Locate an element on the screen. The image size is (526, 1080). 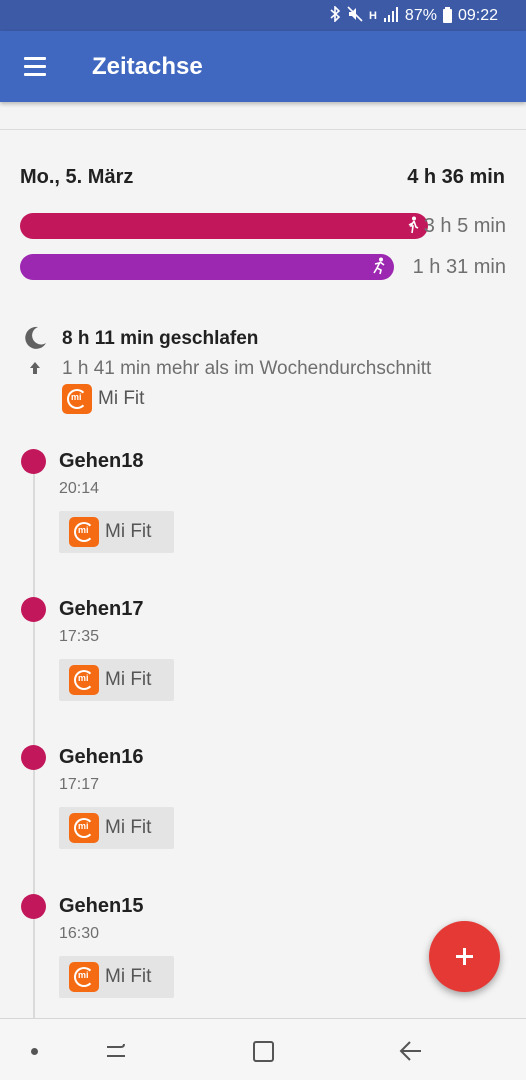
page-title: Zeitachse is located at coordinates (147, 66).